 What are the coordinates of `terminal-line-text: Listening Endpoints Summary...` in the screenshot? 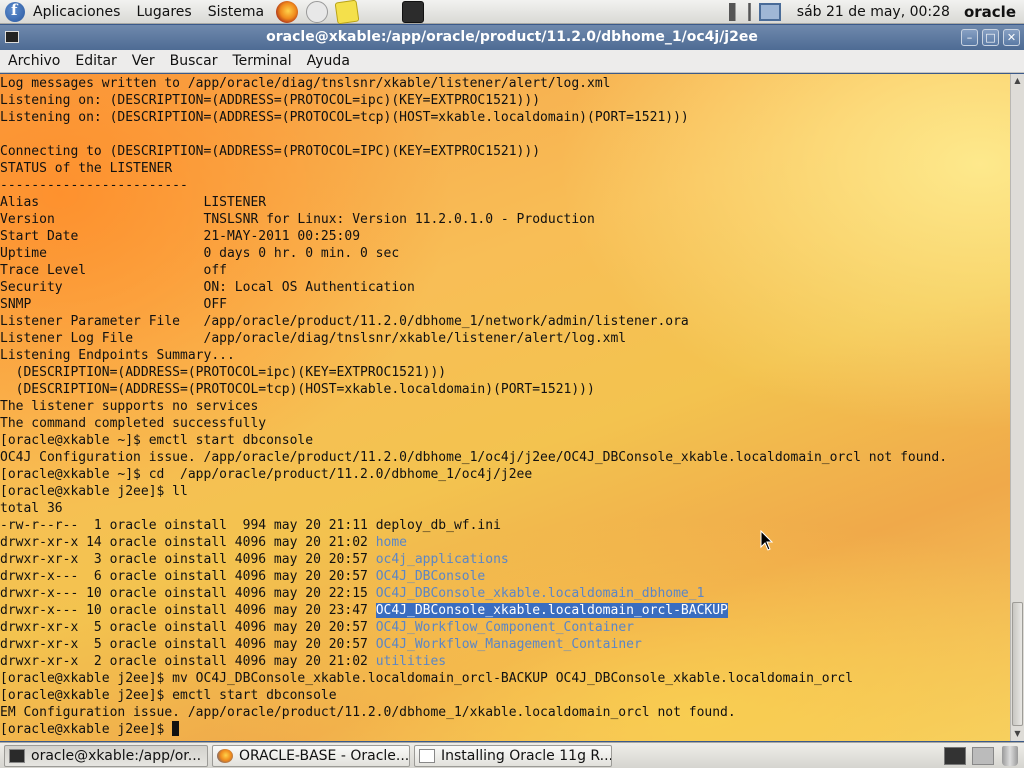 It's located at (117, 355).